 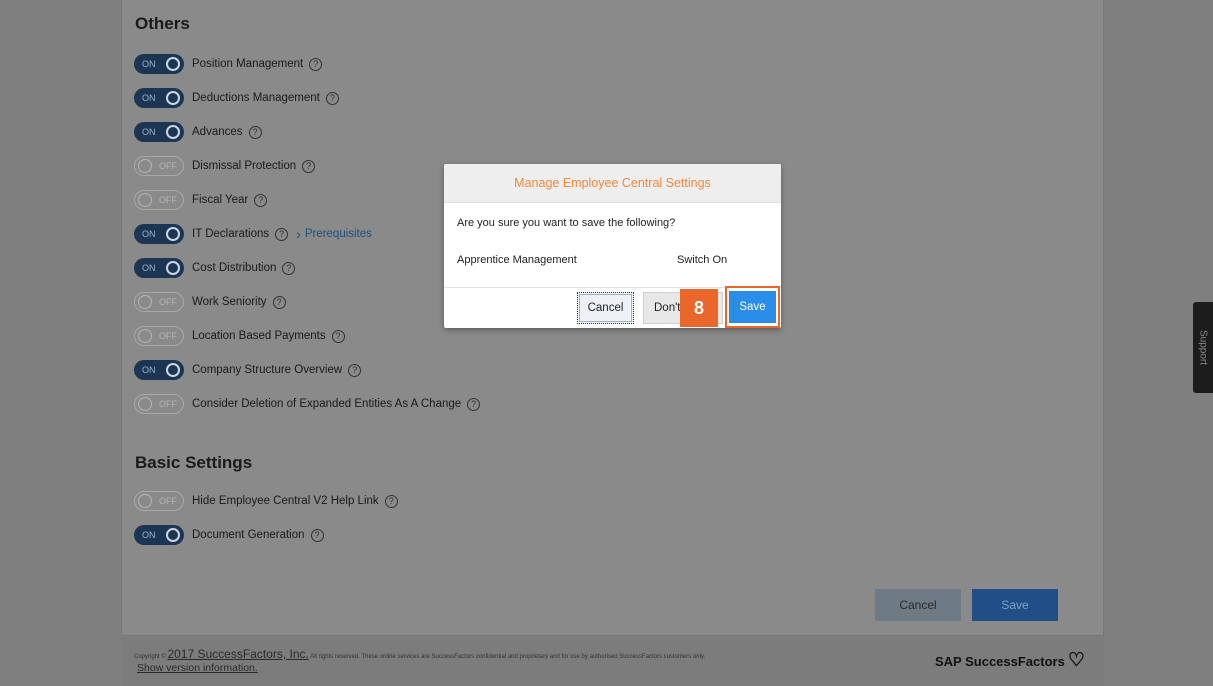 I want to click on setting-label: Advances, so click(x=217, y=132).